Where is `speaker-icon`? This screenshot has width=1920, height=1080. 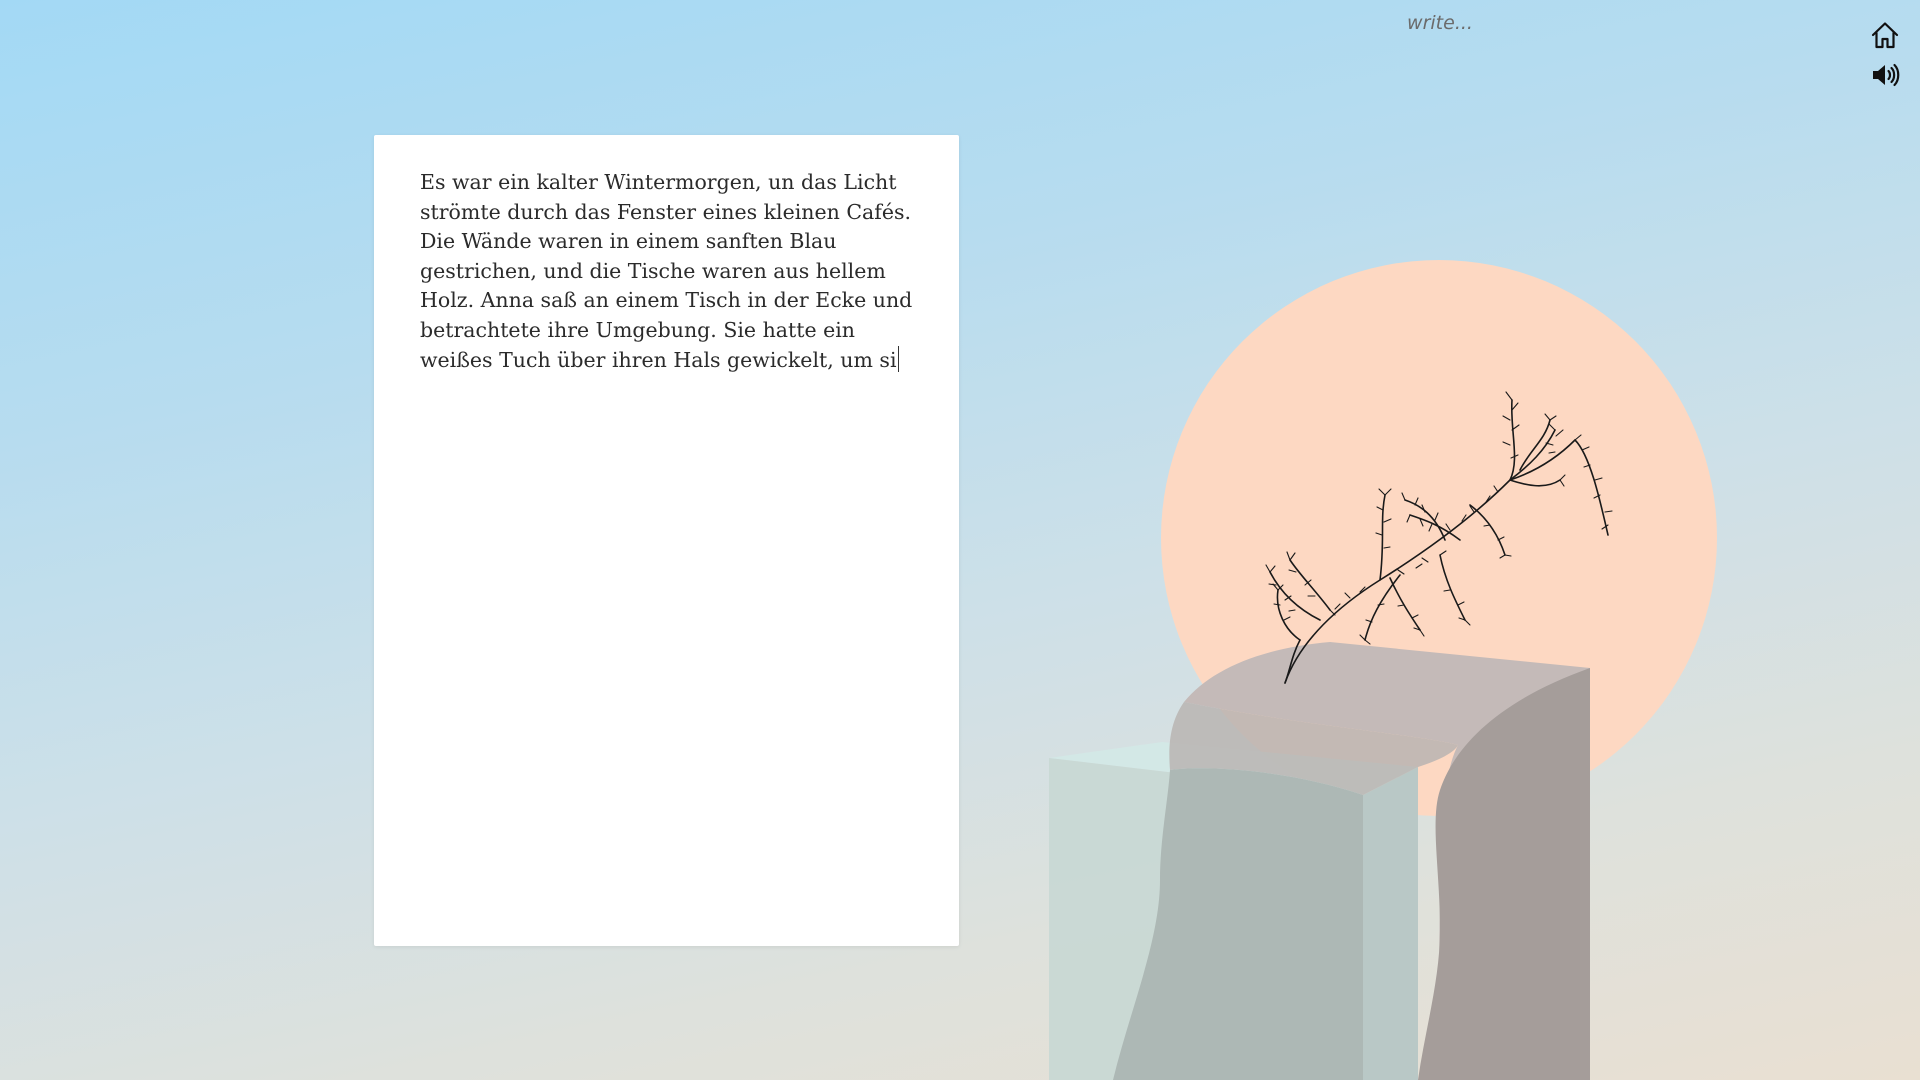
speaker-icon is located at coordinates (1886, 75).